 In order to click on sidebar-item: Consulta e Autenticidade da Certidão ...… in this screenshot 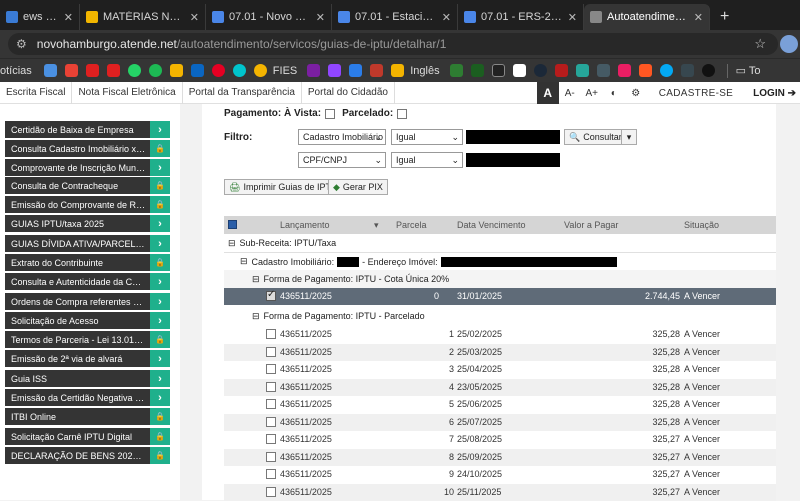, I will do `click(87, 281)`.